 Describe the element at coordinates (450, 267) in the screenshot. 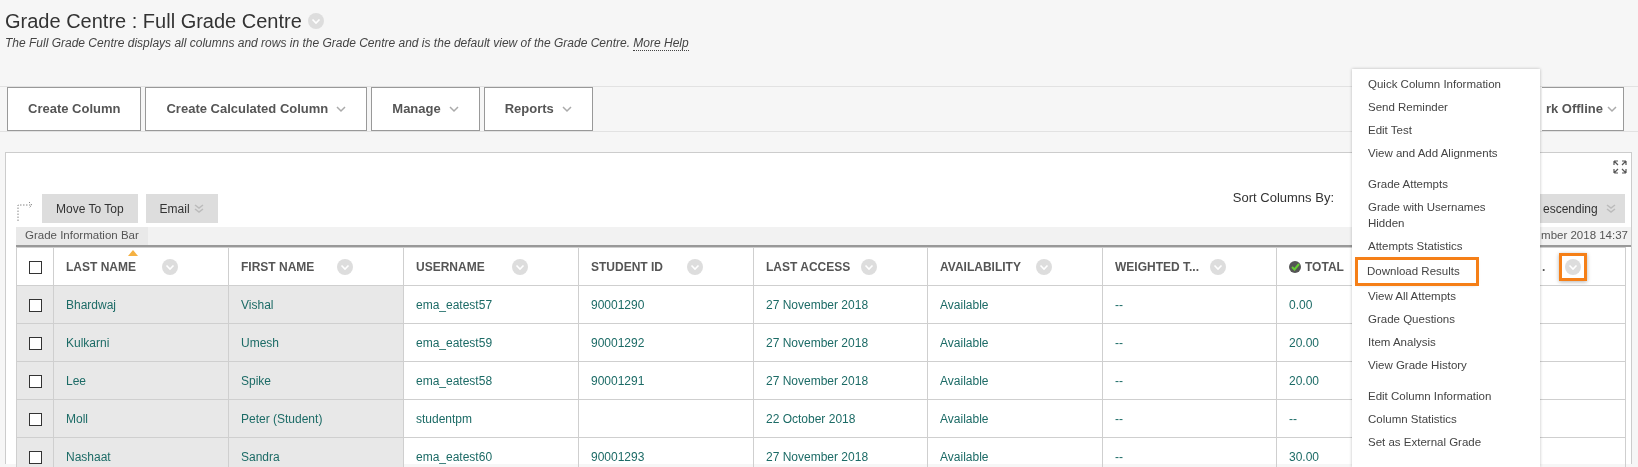

I see `column-header: USERNAME` at that location.